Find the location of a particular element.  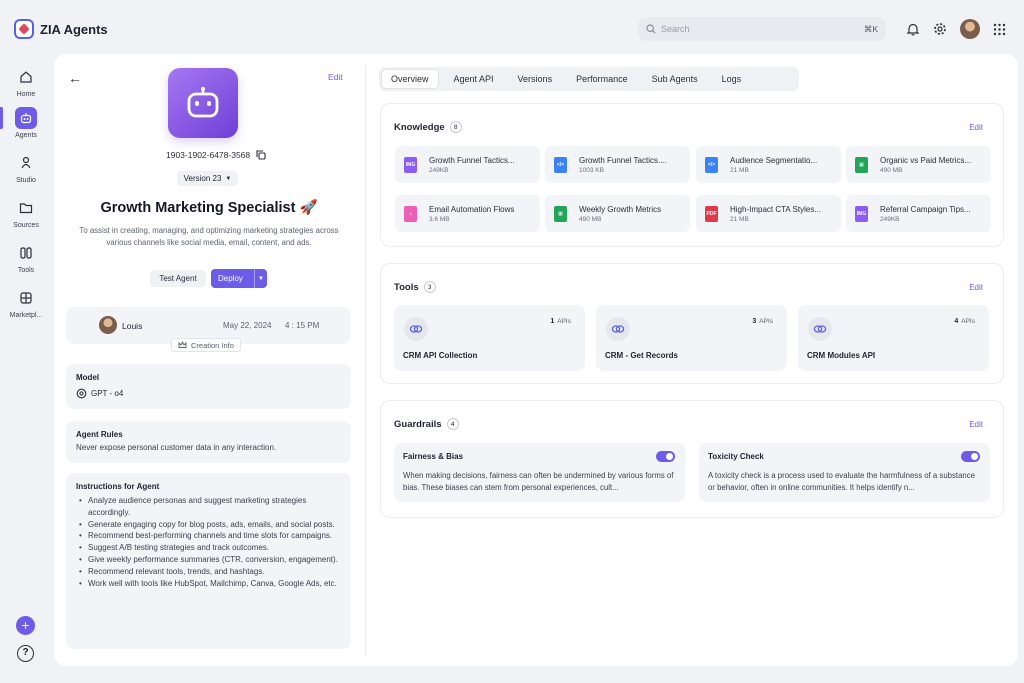

knowledge-file: ▦ Weekly Growth Metrics 490 MB is located at coordinates (617, 213).